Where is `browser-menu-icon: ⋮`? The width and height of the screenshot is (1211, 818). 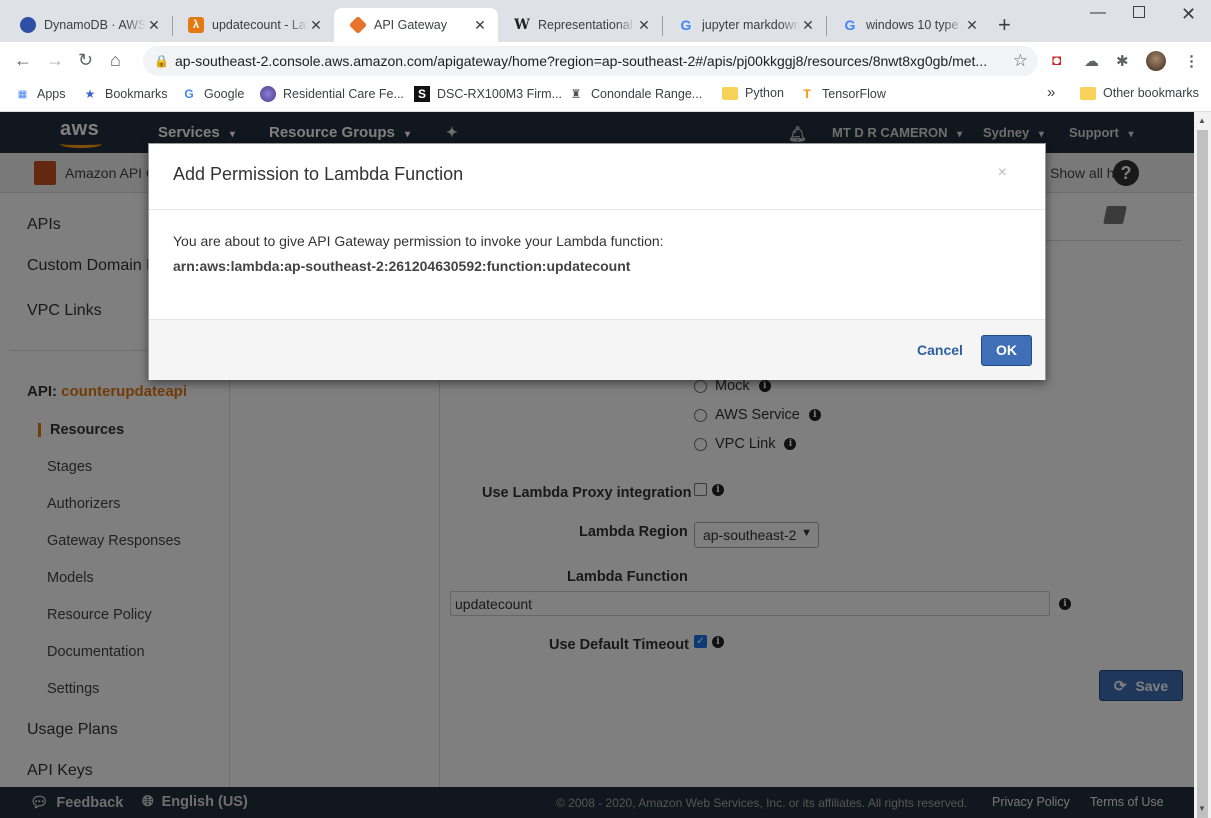 browser-menu-icon: ⋮ is located at coordinates (1191, 61).